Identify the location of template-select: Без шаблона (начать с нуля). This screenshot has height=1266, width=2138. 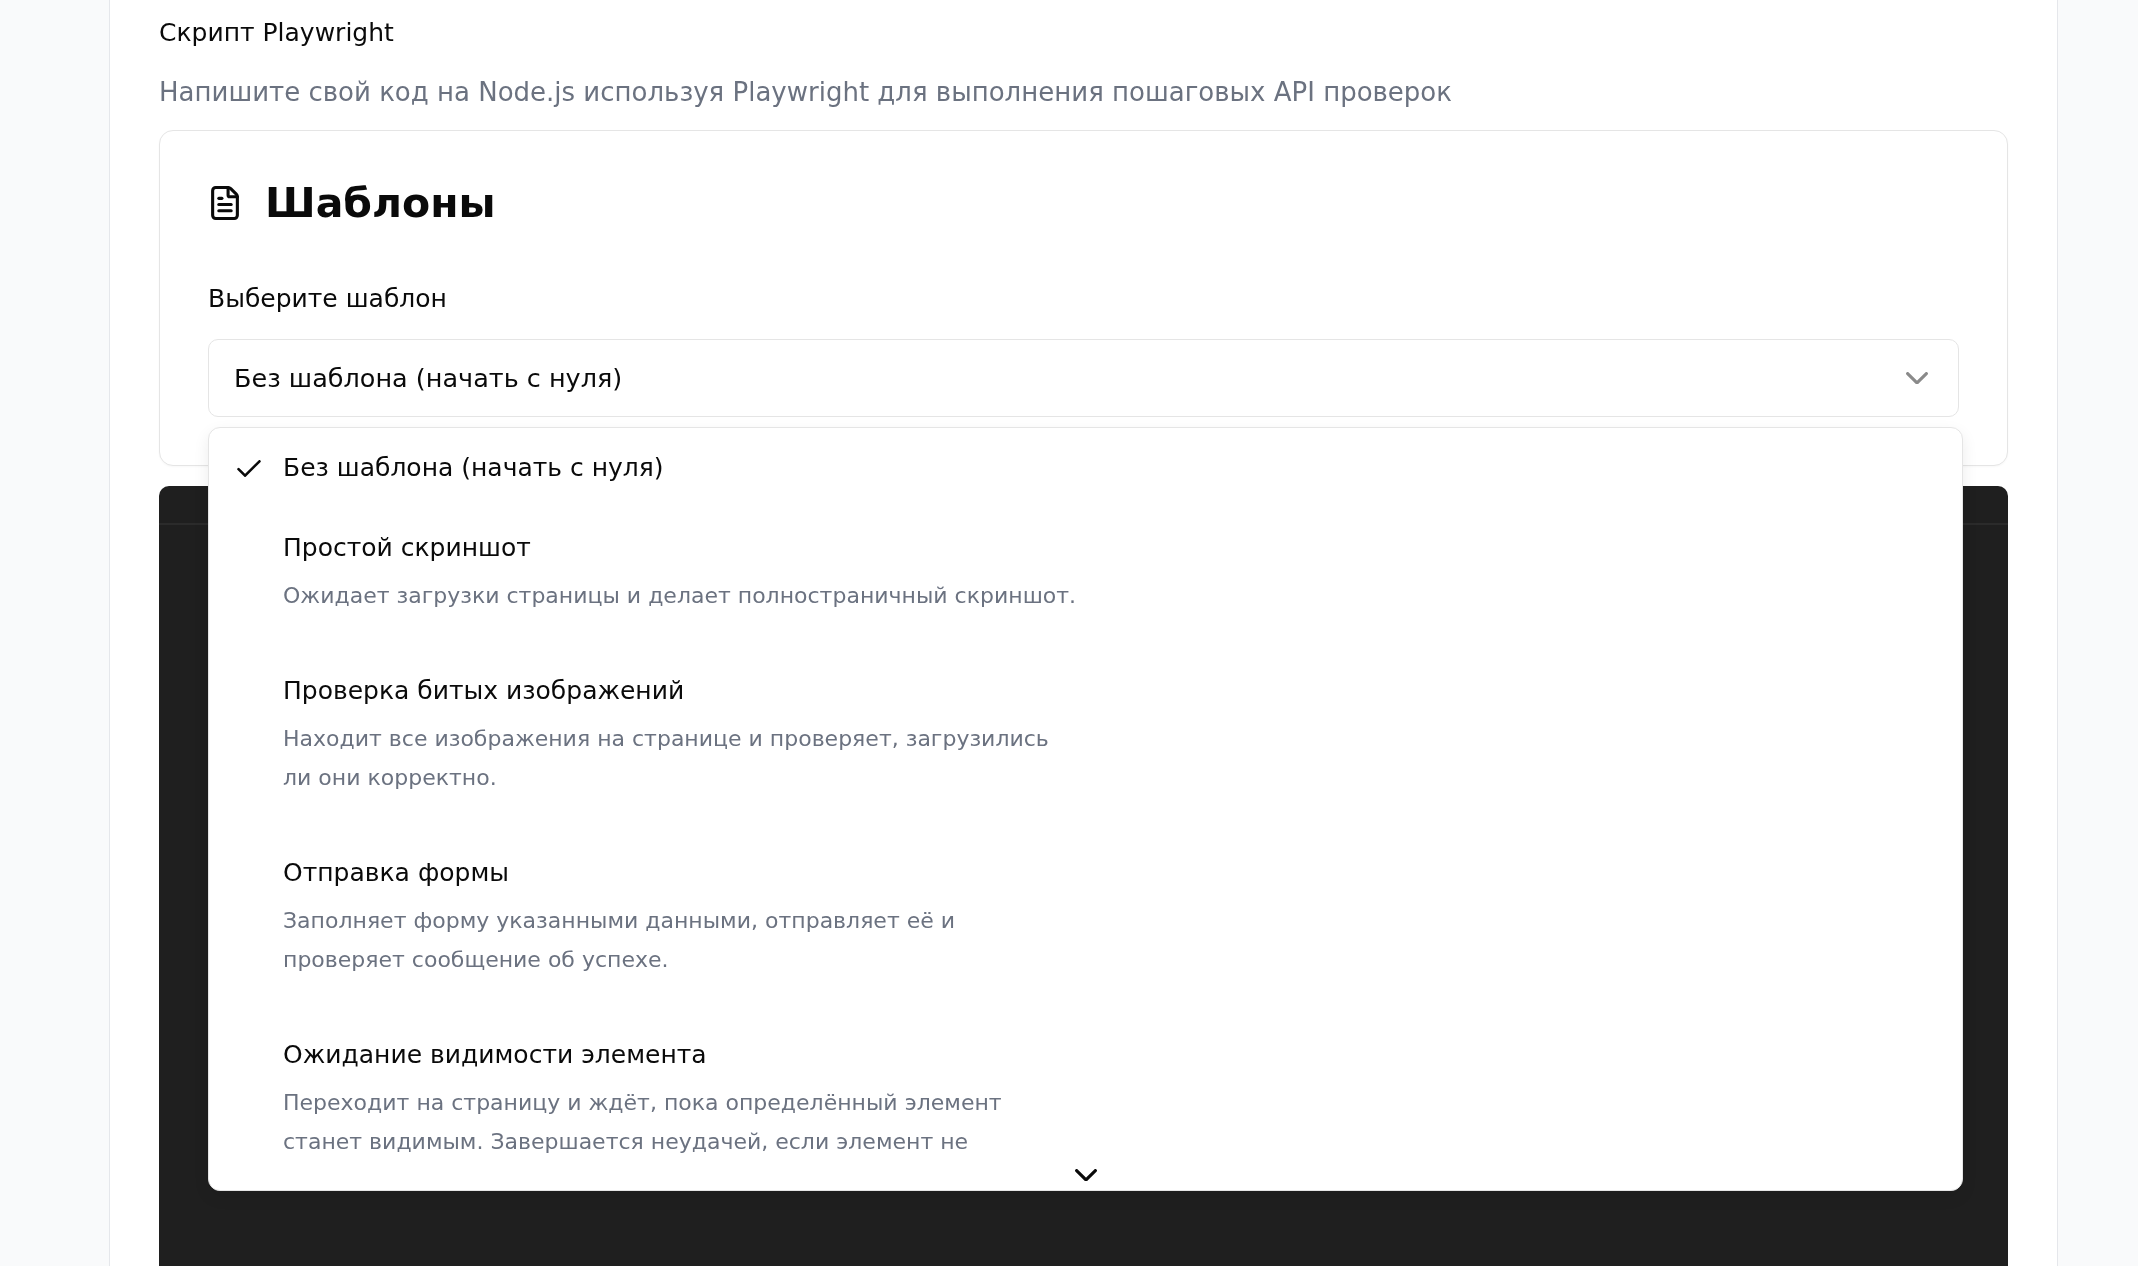
(1083, 378).